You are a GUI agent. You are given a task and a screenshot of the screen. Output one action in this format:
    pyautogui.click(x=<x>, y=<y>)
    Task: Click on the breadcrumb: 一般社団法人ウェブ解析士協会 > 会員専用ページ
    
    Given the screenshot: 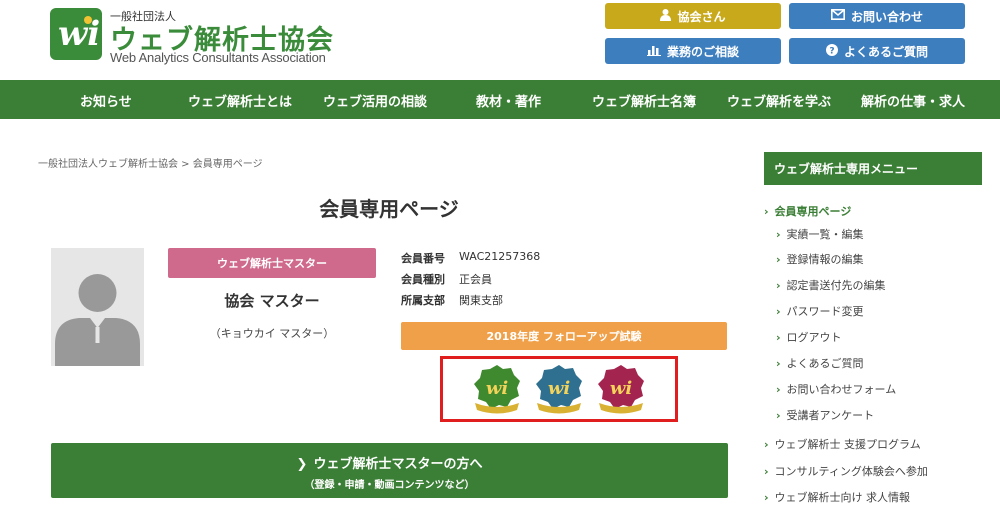 What is the action you would take?
    pyautogui.click(x=150, y=162)
    